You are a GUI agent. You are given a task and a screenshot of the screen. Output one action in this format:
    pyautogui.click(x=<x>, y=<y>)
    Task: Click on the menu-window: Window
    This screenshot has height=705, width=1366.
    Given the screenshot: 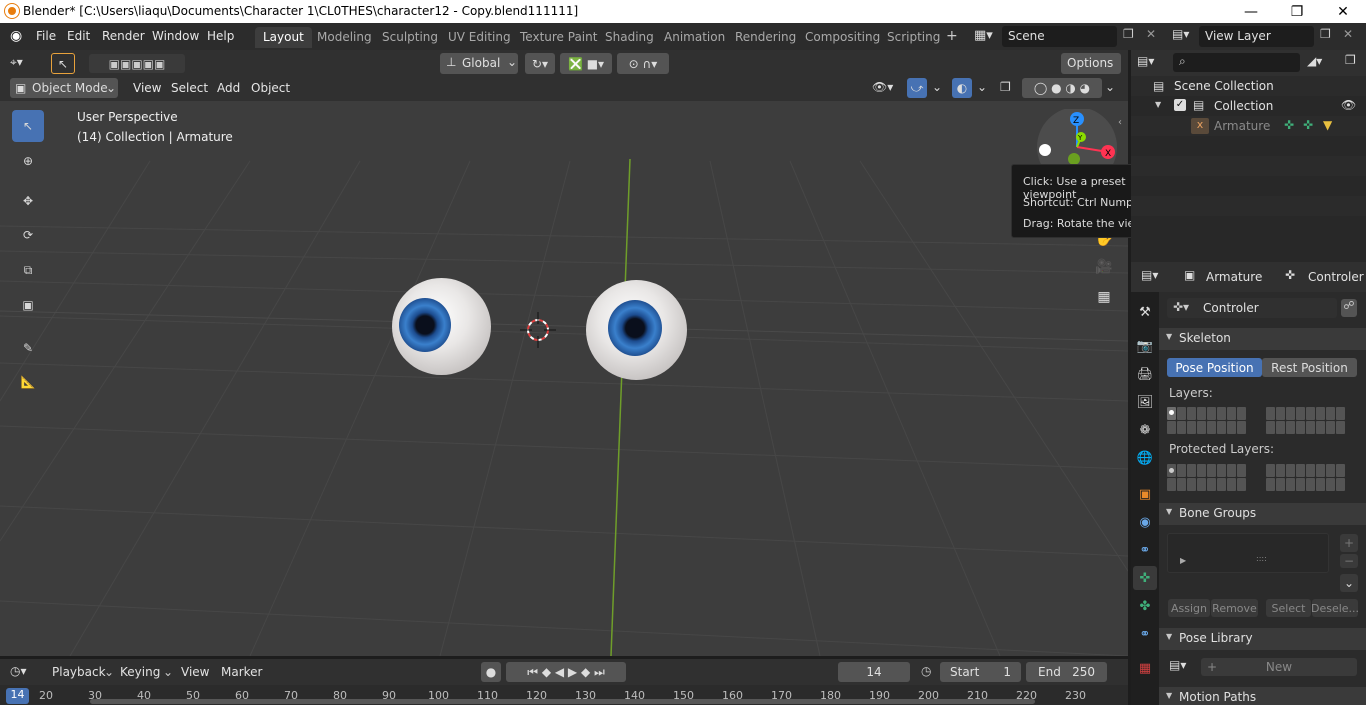 What is the action you would take?
    pyautogui.click(x=175, y=36)
    